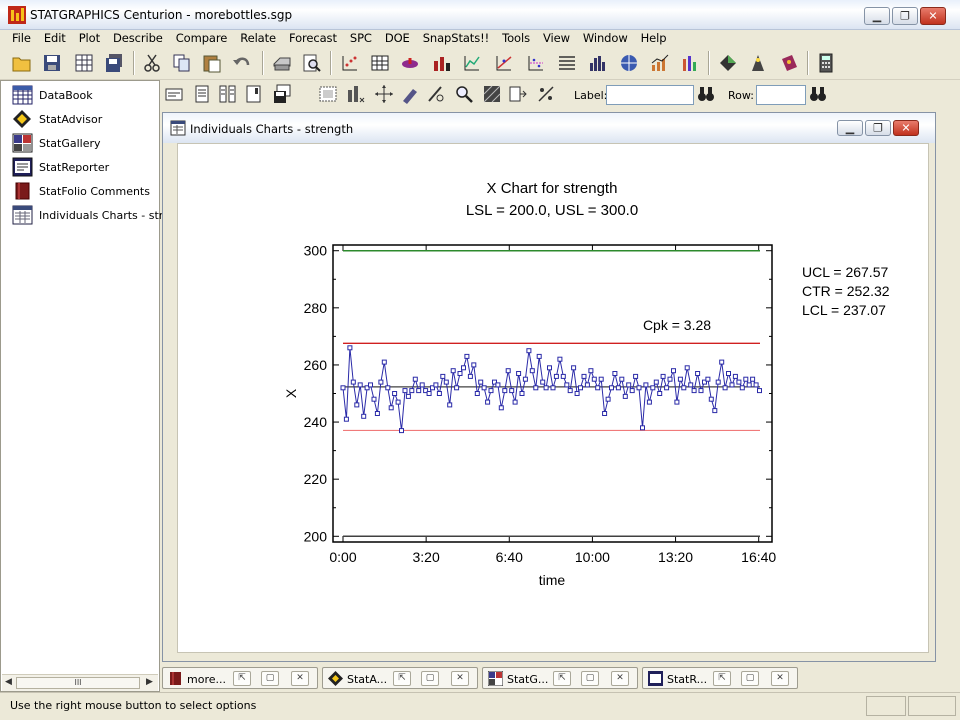 The height and width of the screenshot is (720, 960). I want to click on diamond-icon, so click(728, 63).